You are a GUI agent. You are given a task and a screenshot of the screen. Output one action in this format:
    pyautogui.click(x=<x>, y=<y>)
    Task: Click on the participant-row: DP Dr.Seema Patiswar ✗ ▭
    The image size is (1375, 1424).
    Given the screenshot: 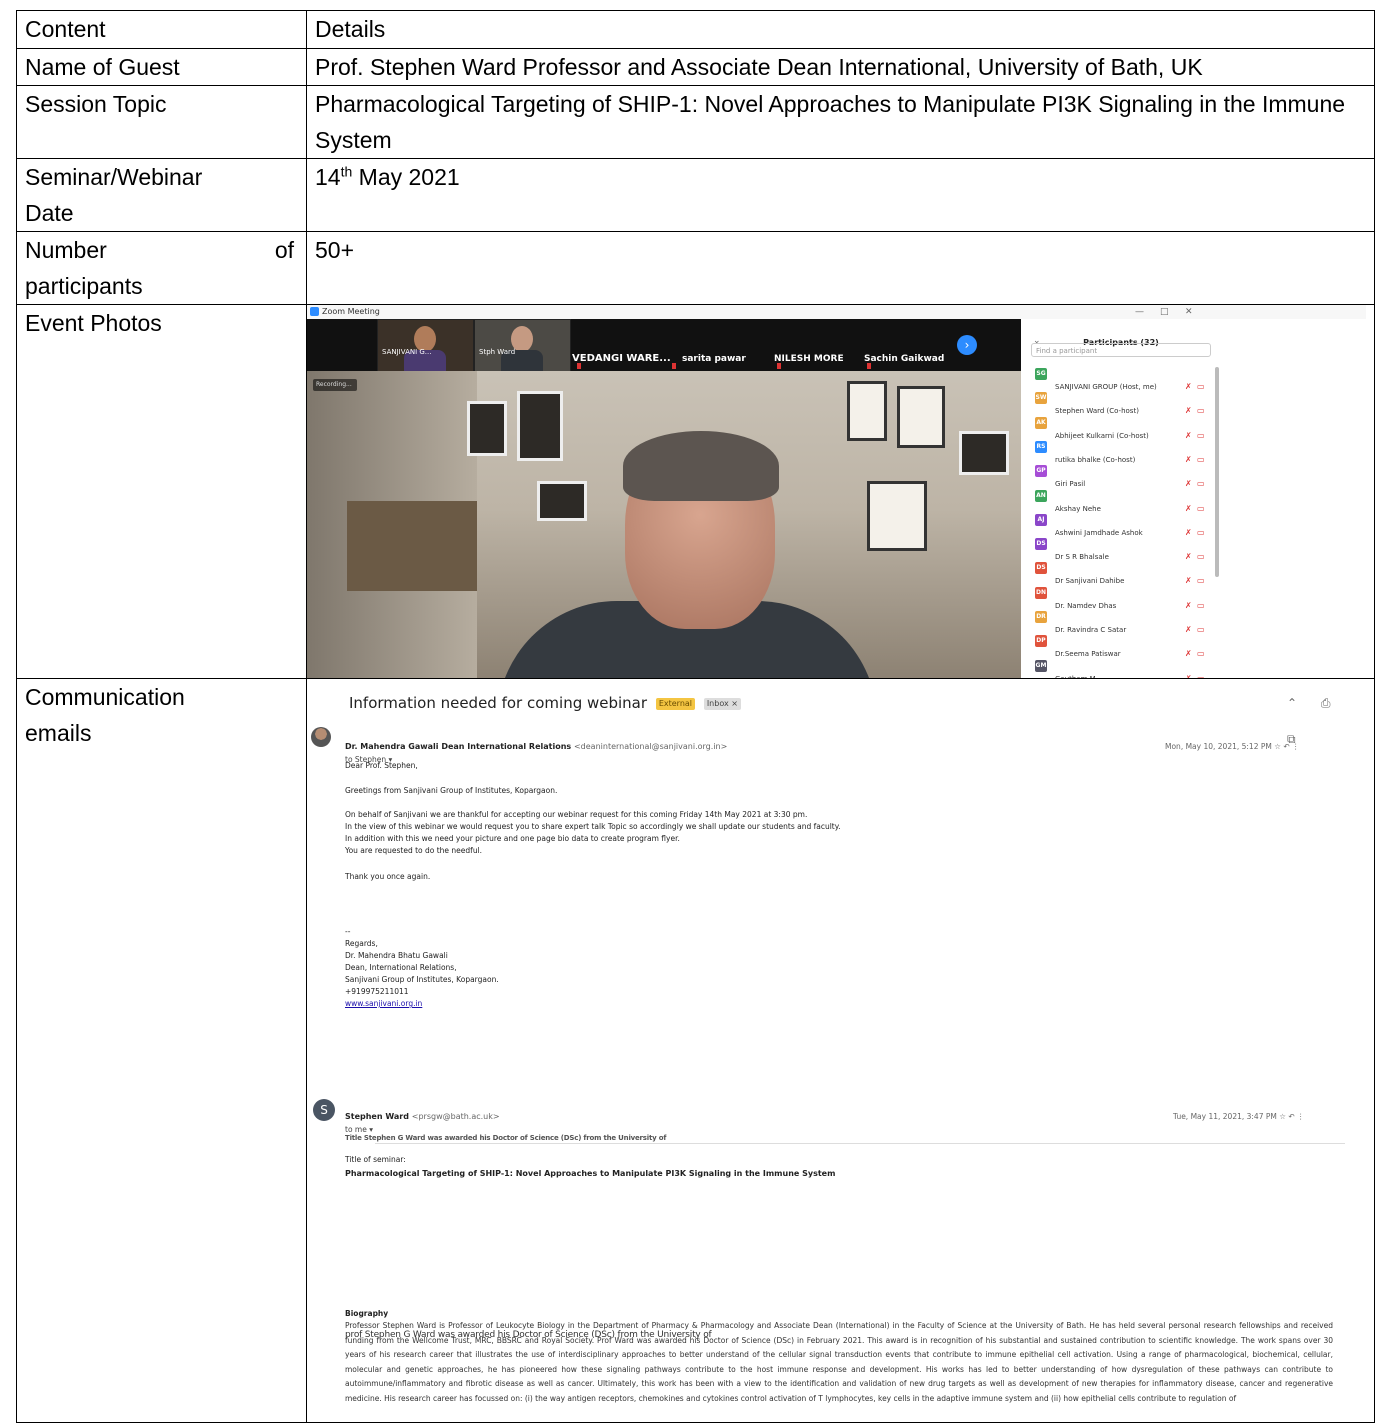 What is the action you would take?
    pyautogui.click(x=1200, y=644)
    